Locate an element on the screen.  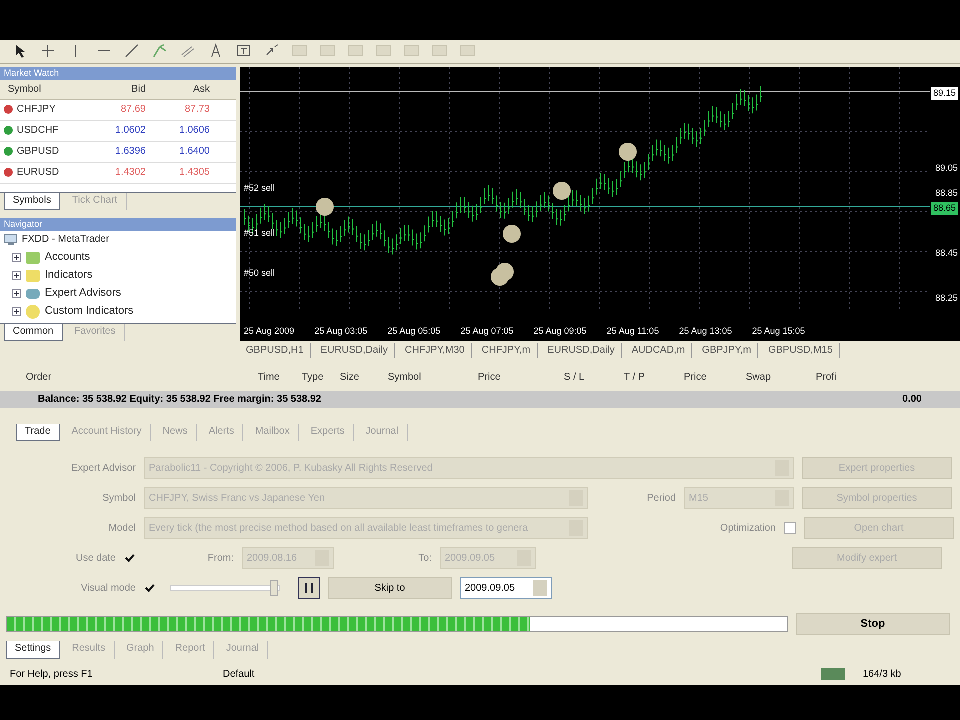
field-label: From: is located at coordinates (220, 559).